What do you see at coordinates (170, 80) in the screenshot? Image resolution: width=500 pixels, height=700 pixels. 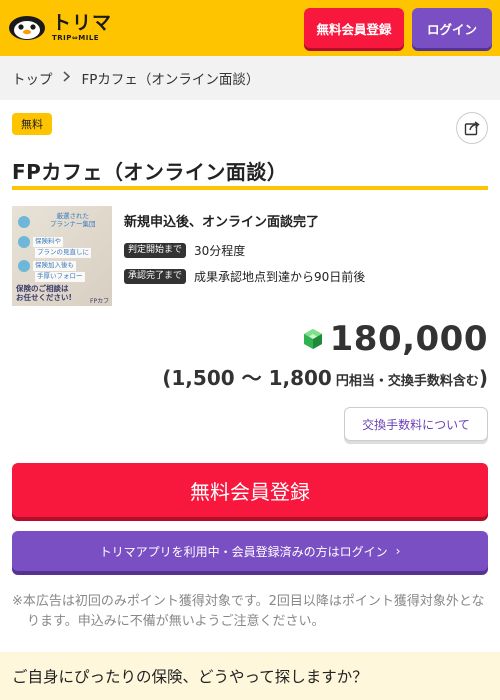 I see `breadcrumb-current: FPカフェ（オンライン面談）` at bounding box center [170, 80].